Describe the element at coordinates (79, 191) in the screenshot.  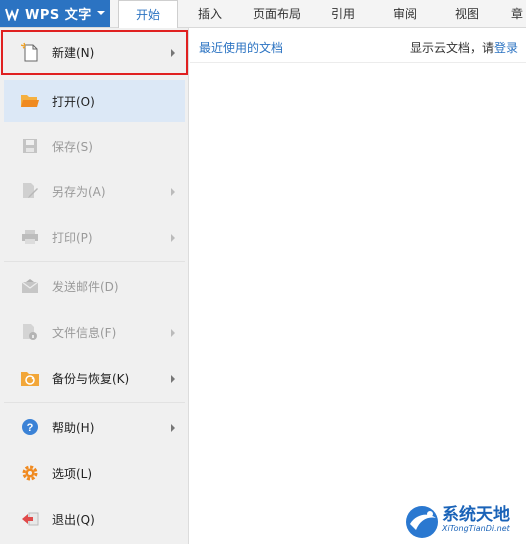
I see `menu-item-label: 另存为(A)` at that location.